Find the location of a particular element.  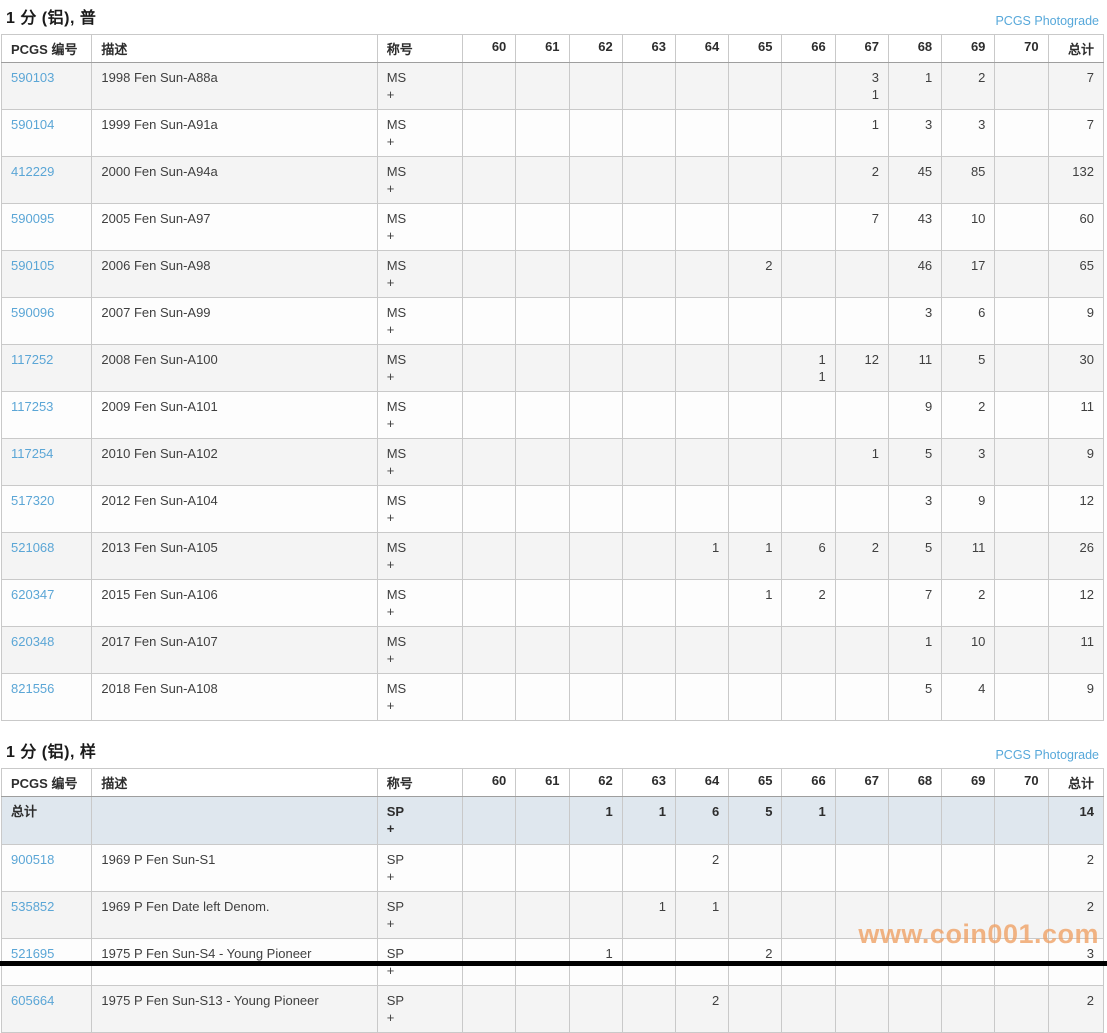

grade-cell-68: 46 is located at coordinates (915, 274).